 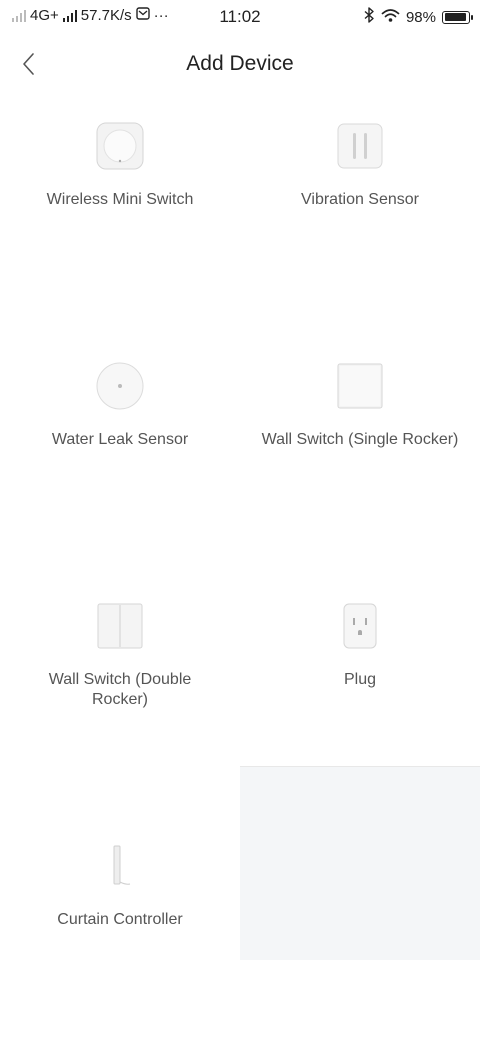 I want to click on page-title: Add Device, so click(x=240, y=63).